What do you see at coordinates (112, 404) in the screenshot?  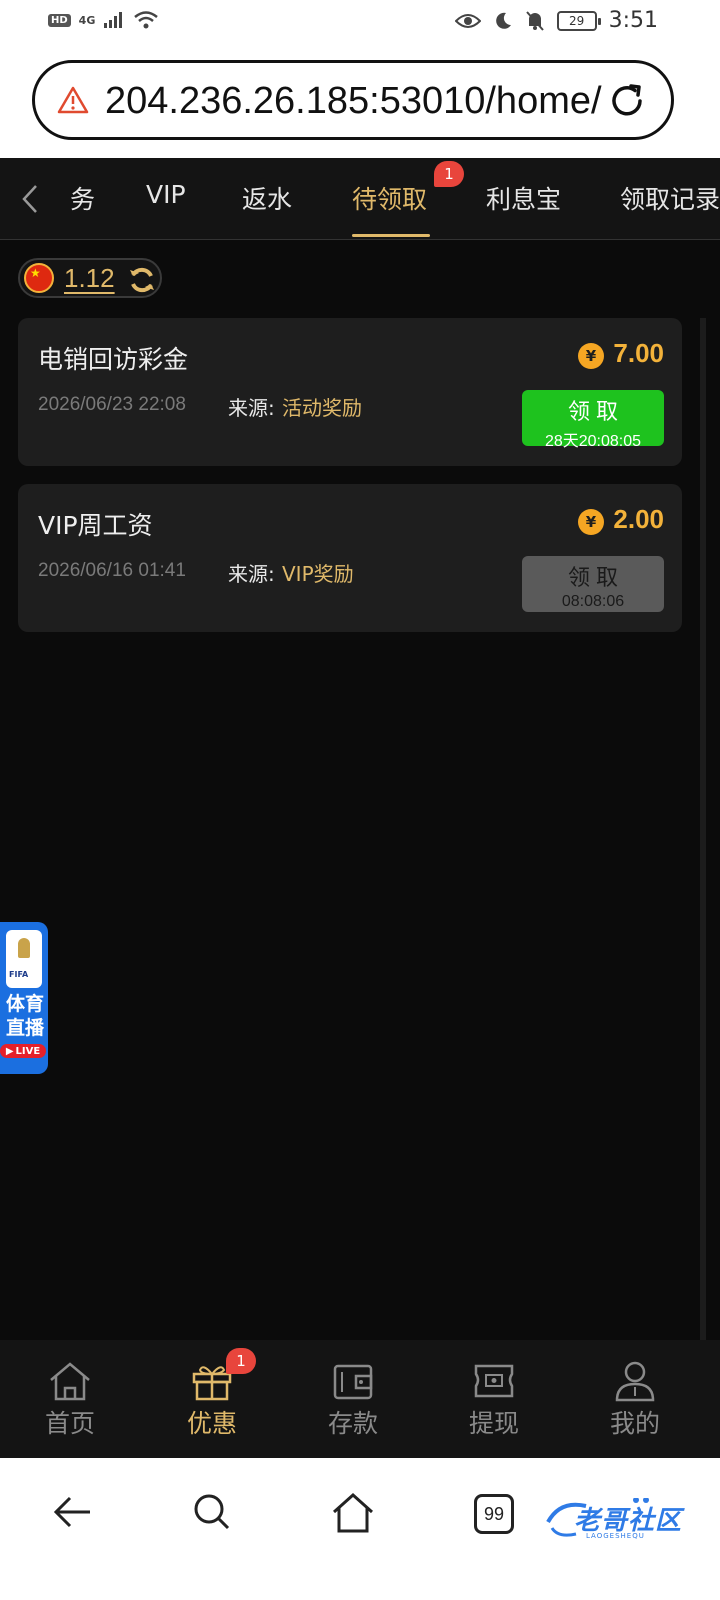 I see `reward-date: 2026/06/23 22:08` at bounding box center [112, 404].